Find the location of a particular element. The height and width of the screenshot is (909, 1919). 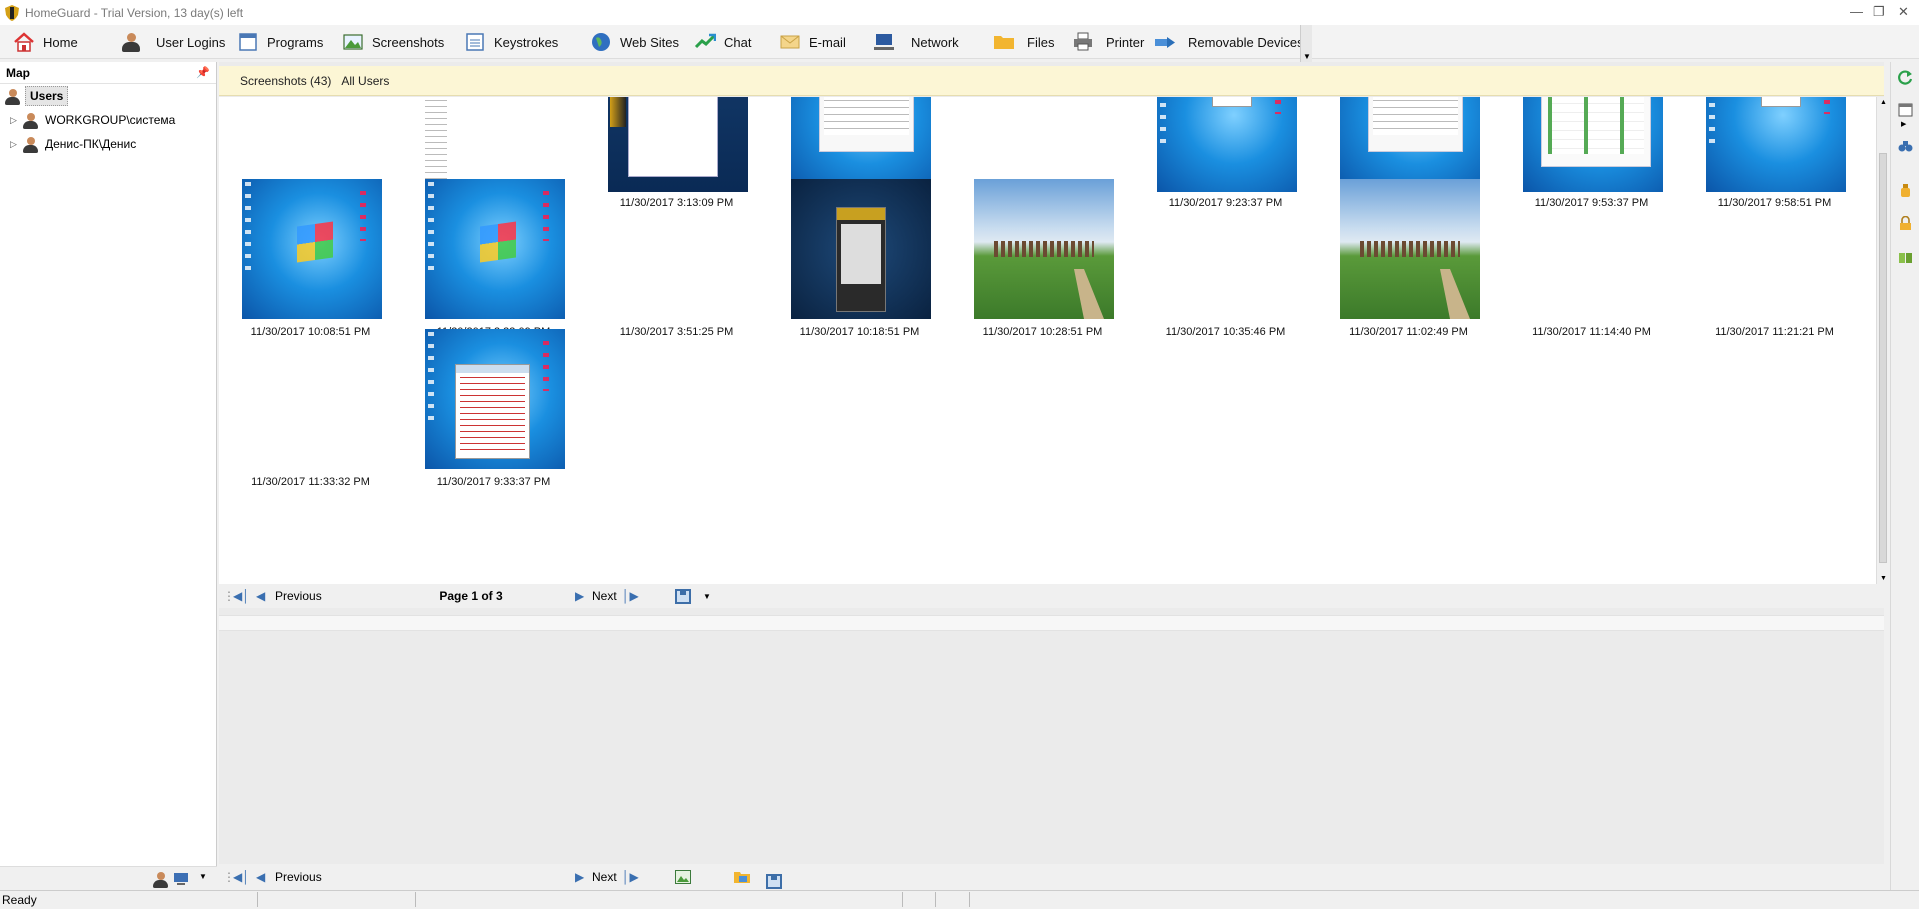

screenshot-tile: 11/30/2017 11:21:21 PM is located at coordinates (1774, 258).